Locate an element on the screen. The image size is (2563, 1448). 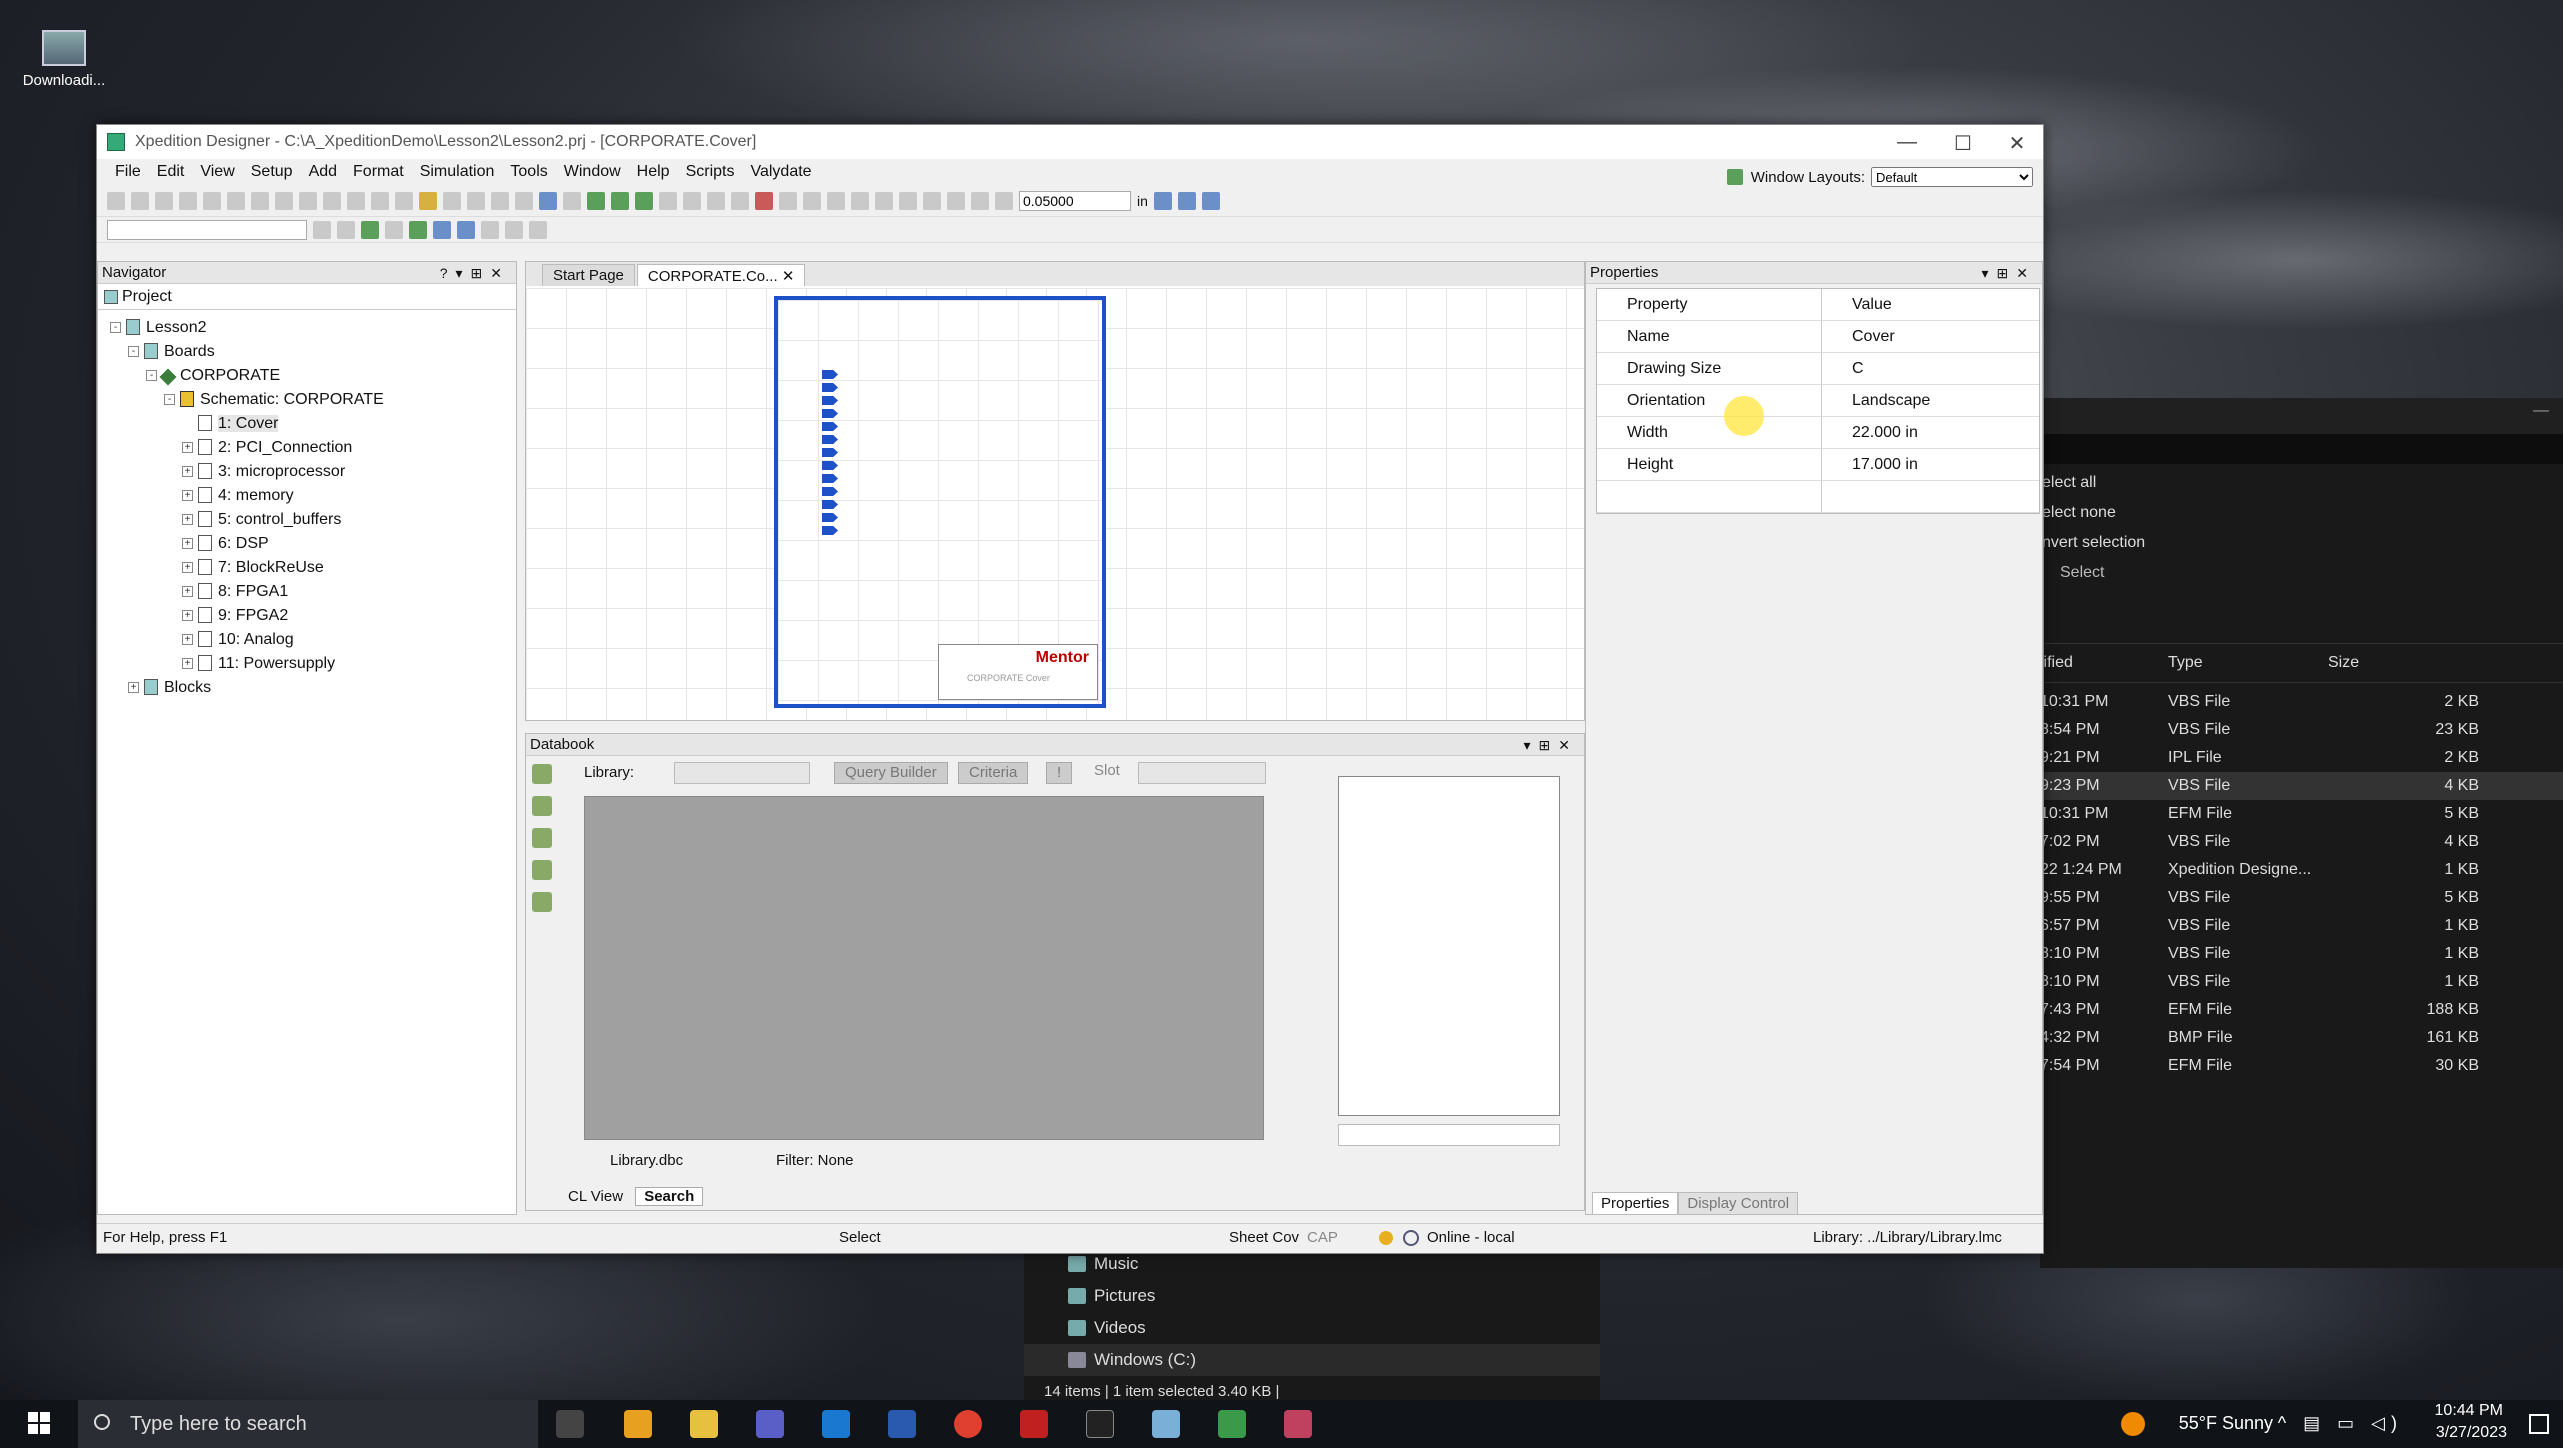
file-row: 7:02 PM VBS File 4 KB is located at coordinates (2301, 842).